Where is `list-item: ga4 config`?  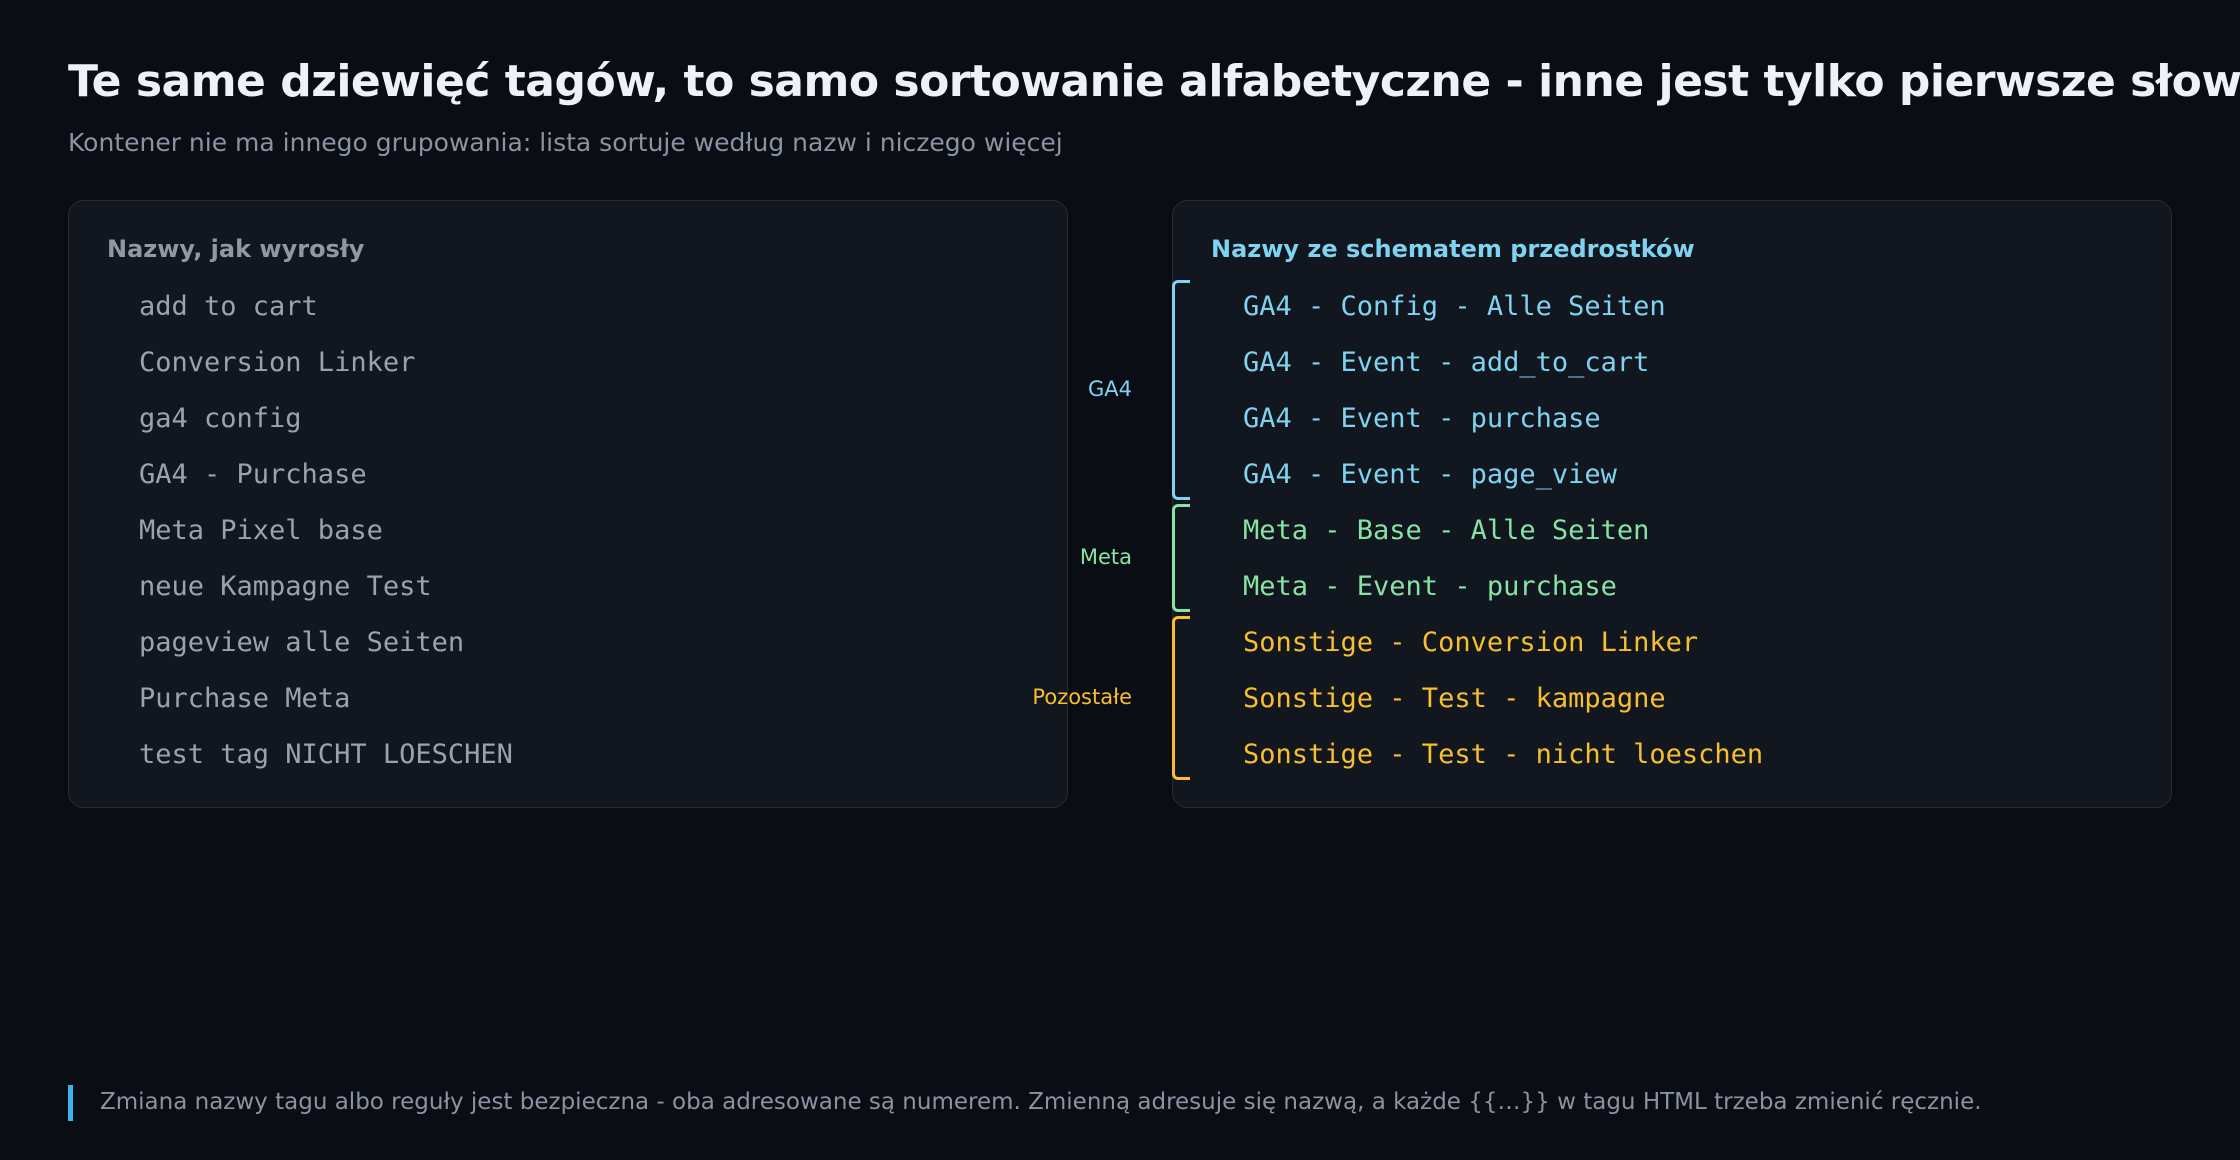 list-item: ga4 config is located at coordinates (220, 418).